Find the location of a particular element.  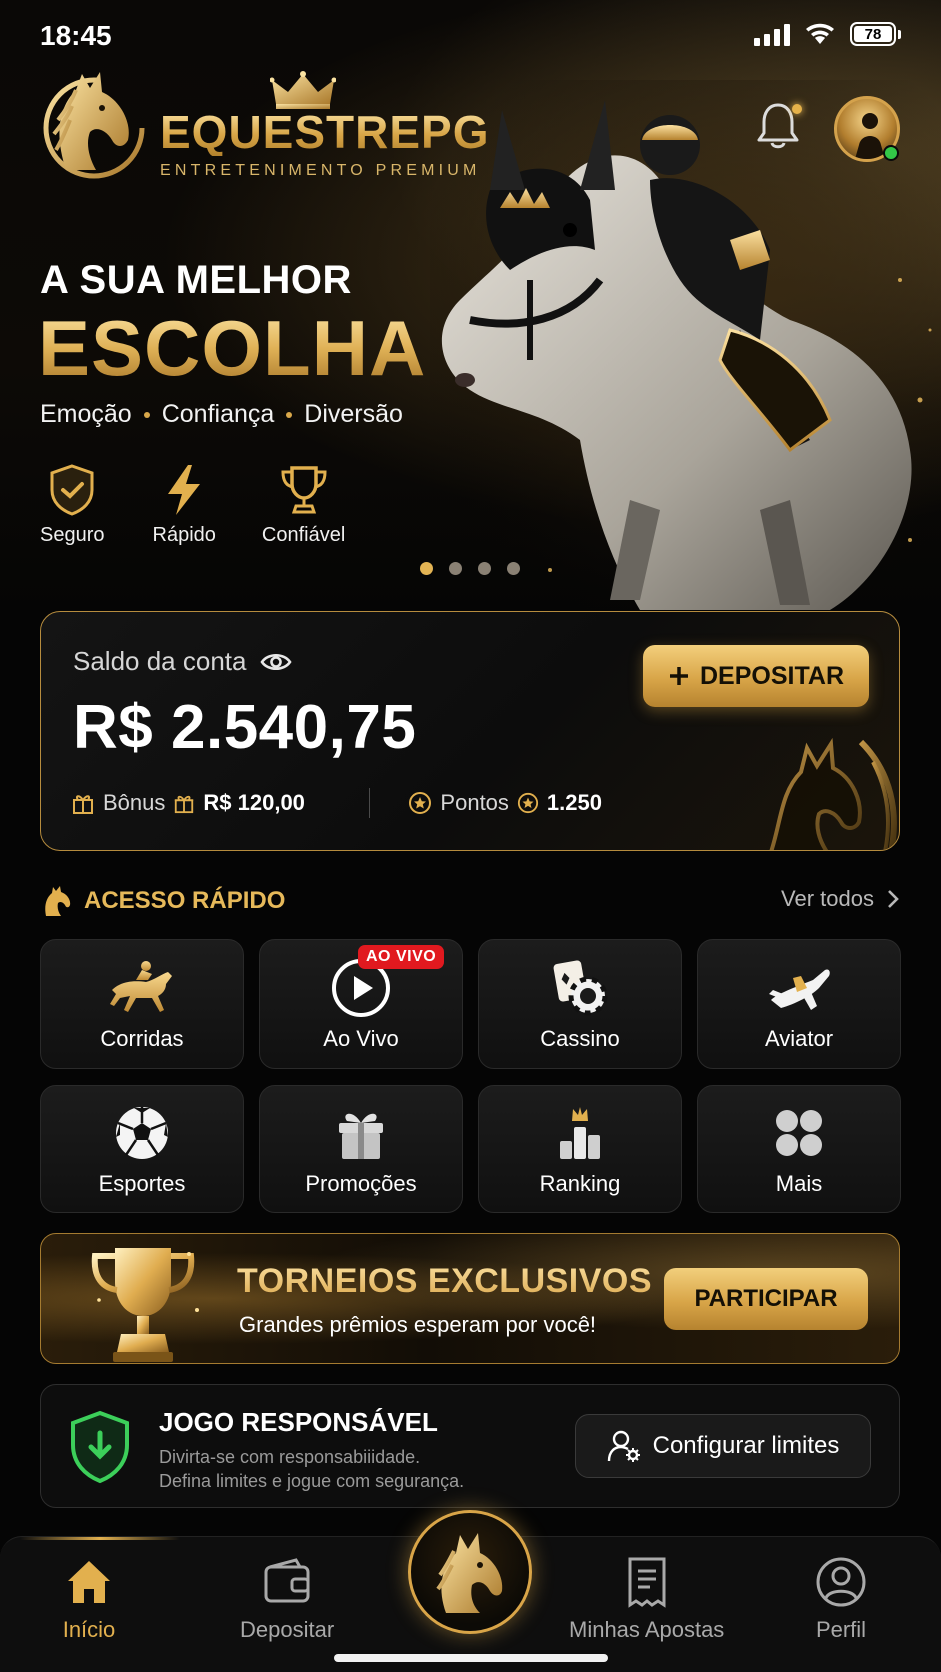

user-settings-icon is located at coordinates (623, 1446).